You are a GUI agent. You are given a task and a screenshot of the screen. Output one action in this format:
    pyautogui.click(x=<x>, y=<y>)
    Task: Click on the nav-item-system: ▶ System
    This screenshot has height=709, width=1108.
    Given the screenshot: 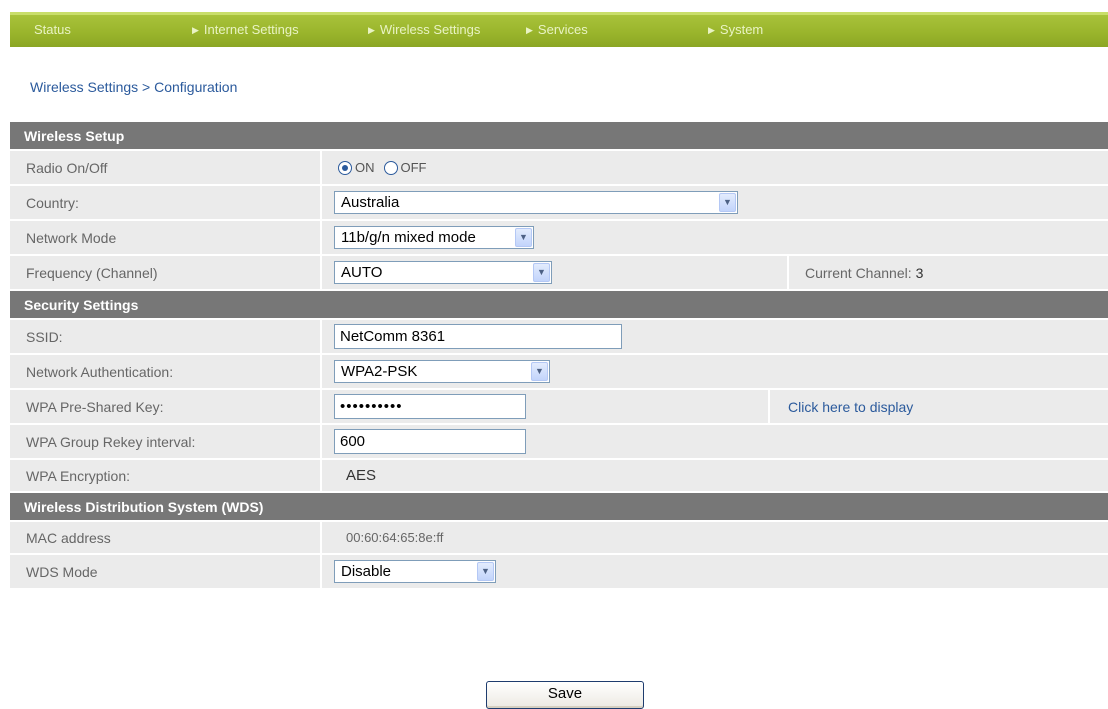 What is the action you would take?
    pyautogui.click(x=735, y=31)
    